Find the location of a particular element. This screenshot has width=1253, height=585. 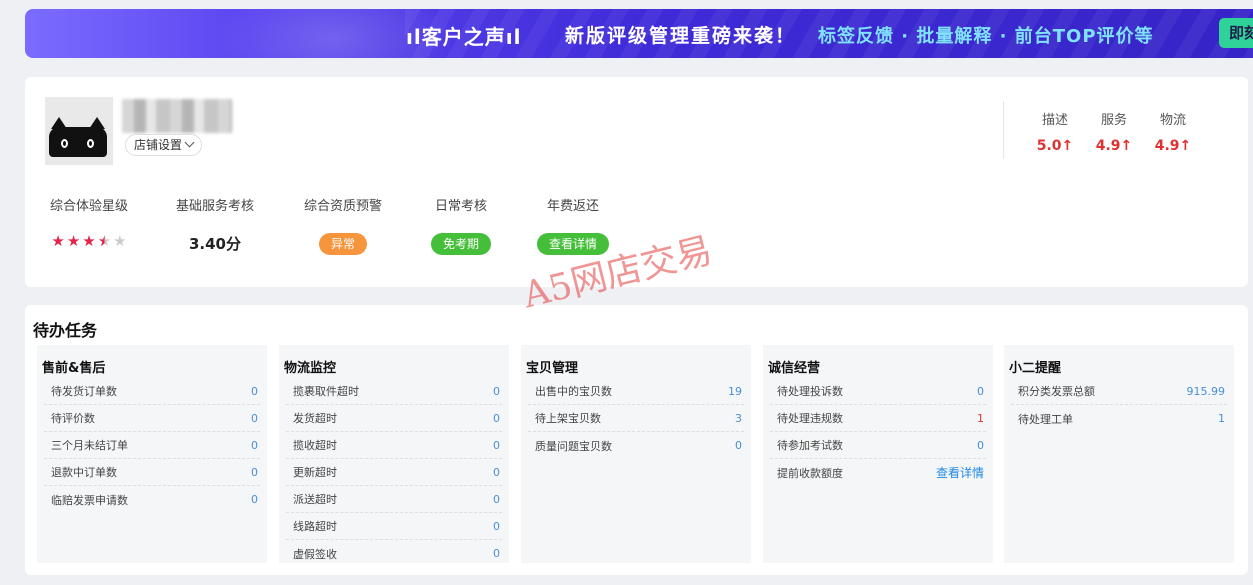

task-row: 待处理工单 1 is located at coordinates (1119, 418).